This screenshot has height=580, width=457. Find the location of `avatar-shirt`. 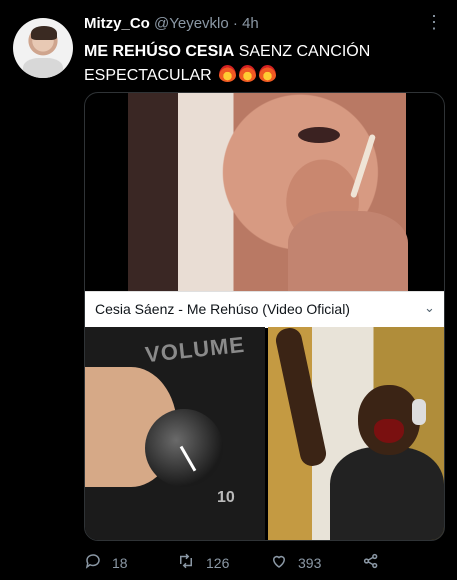

avatar-shirt is located at coordinates (43, 68).